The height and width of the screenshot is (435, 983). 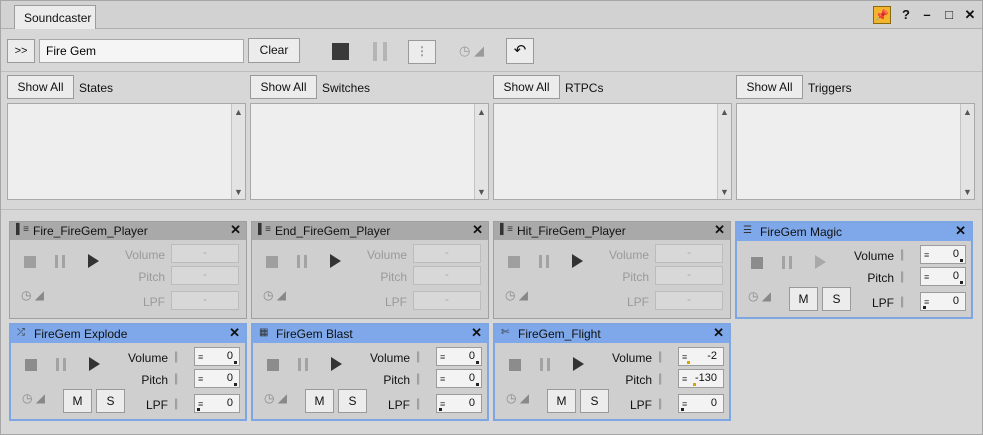 What do you see at coordinates (128, 231) in the screenshot?
I see `card-header: ▌≡ Fire_FireGem_Player ✕` at bounding box center [128, 231].